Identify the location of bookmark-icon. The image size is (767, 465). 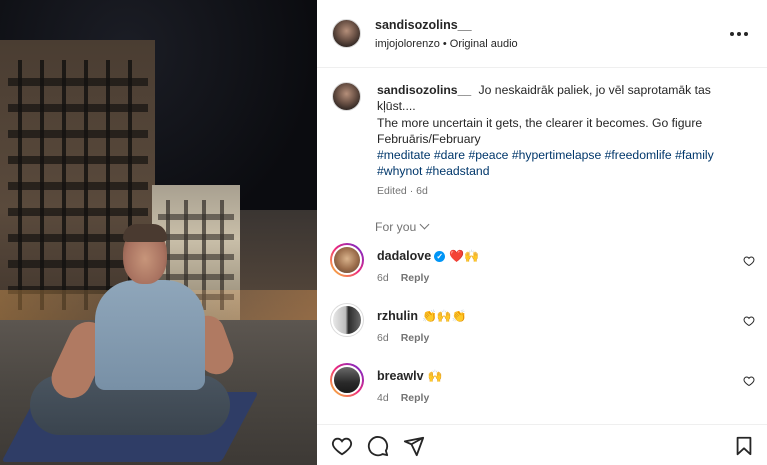
(744, 446).